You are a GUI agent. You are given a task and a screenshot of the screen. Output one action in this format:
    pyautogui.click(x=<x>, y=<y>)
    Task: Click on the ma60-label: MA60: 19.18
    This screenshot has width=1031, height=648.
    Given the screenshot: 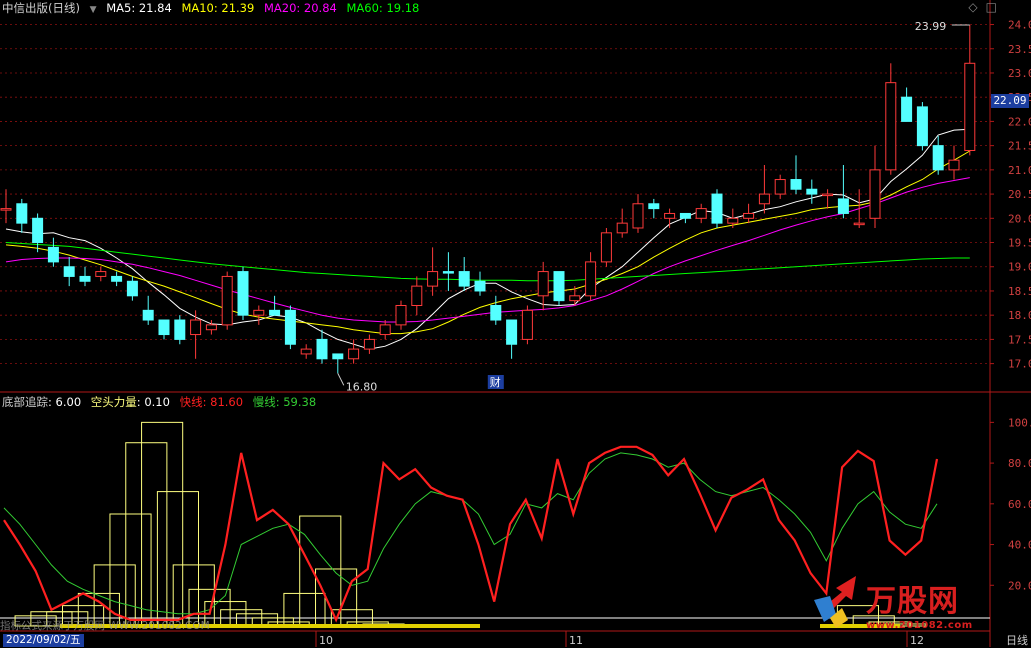 What is the action you would take?
    pyautogui.click(x=383, y=8)
    